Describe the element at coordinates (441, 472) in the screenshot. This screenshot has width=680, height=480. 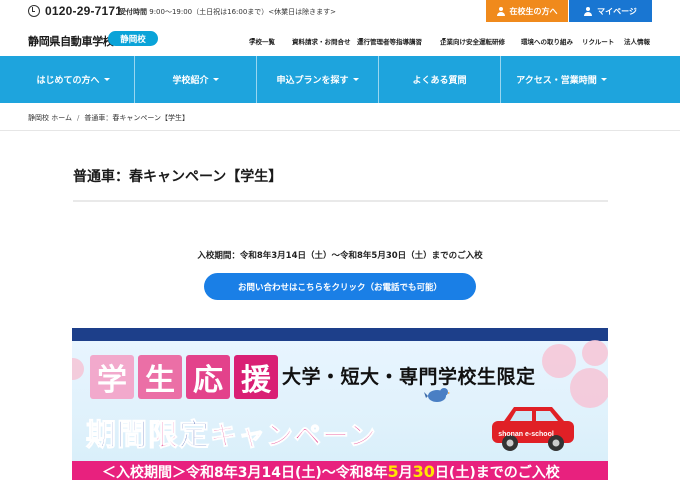
I see `period-segment: 日` at that location.